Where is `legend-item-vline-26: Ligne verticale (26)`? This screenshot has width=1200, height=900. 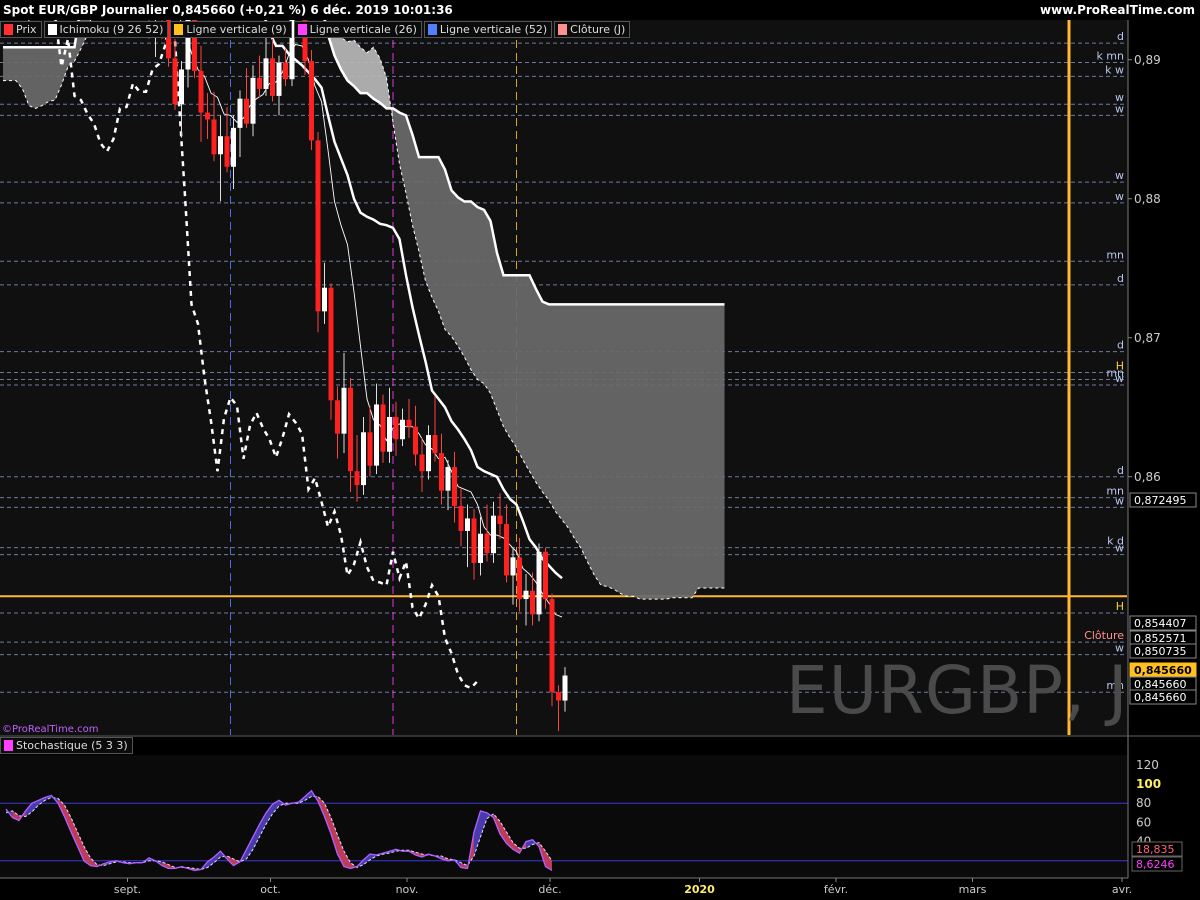
legend-item-vline-26: Ligne verticale (26) is located at coordinates (357, 29).